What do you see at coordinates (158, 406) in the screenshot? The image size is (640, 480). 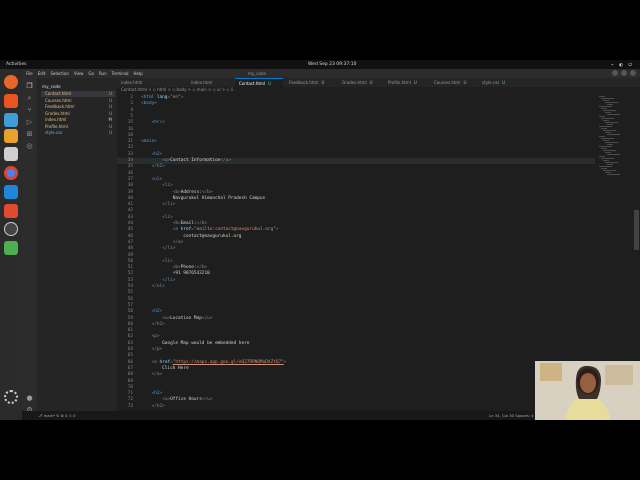 I see `code-text: </h2>` at bounding box center [158, 406].